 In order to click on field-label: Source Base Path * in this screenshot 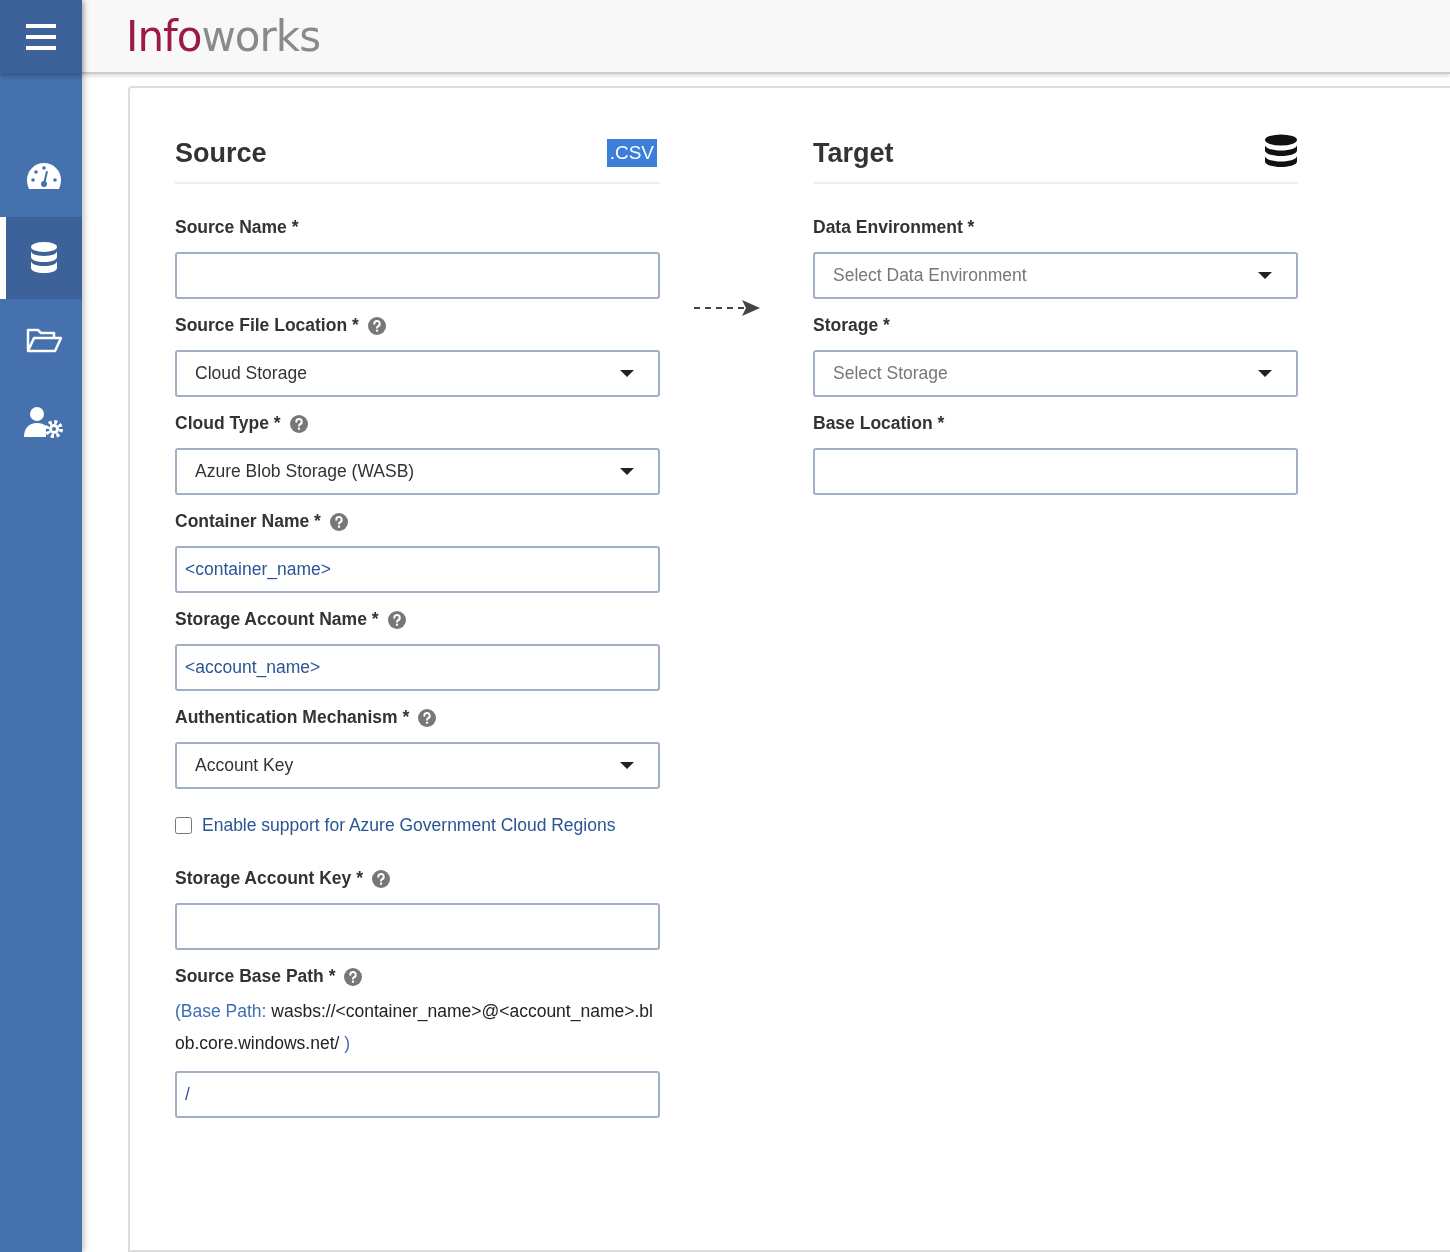, I will do `click(255, 976)`.